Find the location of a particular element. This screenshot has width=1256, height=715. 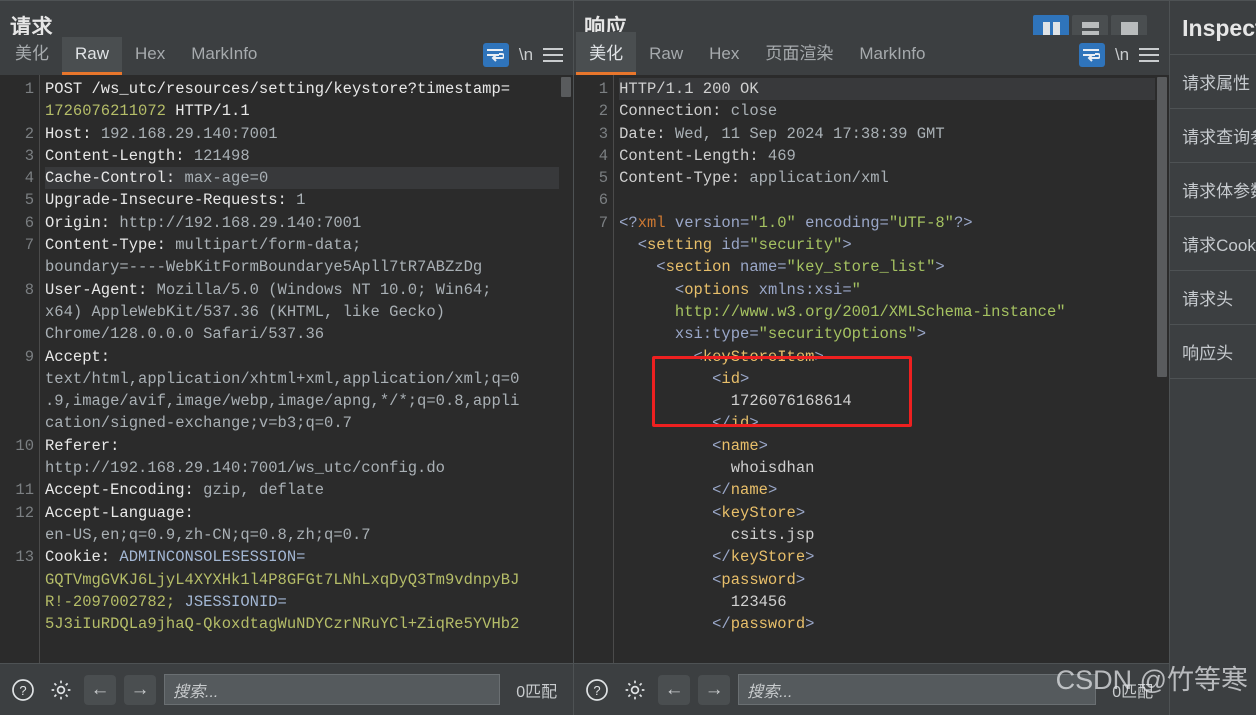

code-line: R!-2097002782; JSESSIONID= is located at coordinates (166, 601).